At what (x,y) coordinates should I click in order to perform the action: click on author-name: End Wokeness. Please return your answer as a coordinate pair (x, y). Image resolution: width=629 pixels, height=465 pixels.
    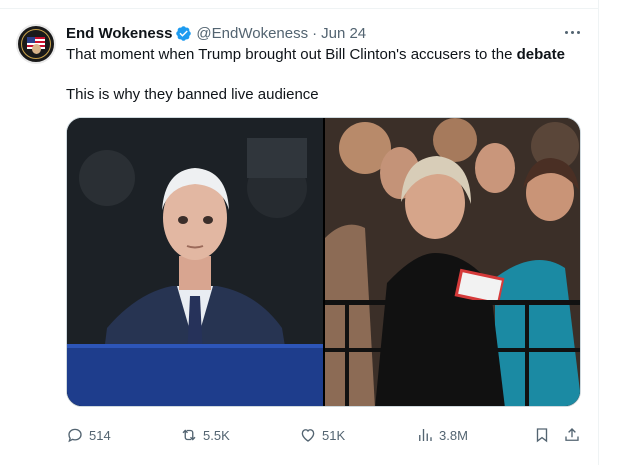
    Looking at the image, I should click on (119, 33).